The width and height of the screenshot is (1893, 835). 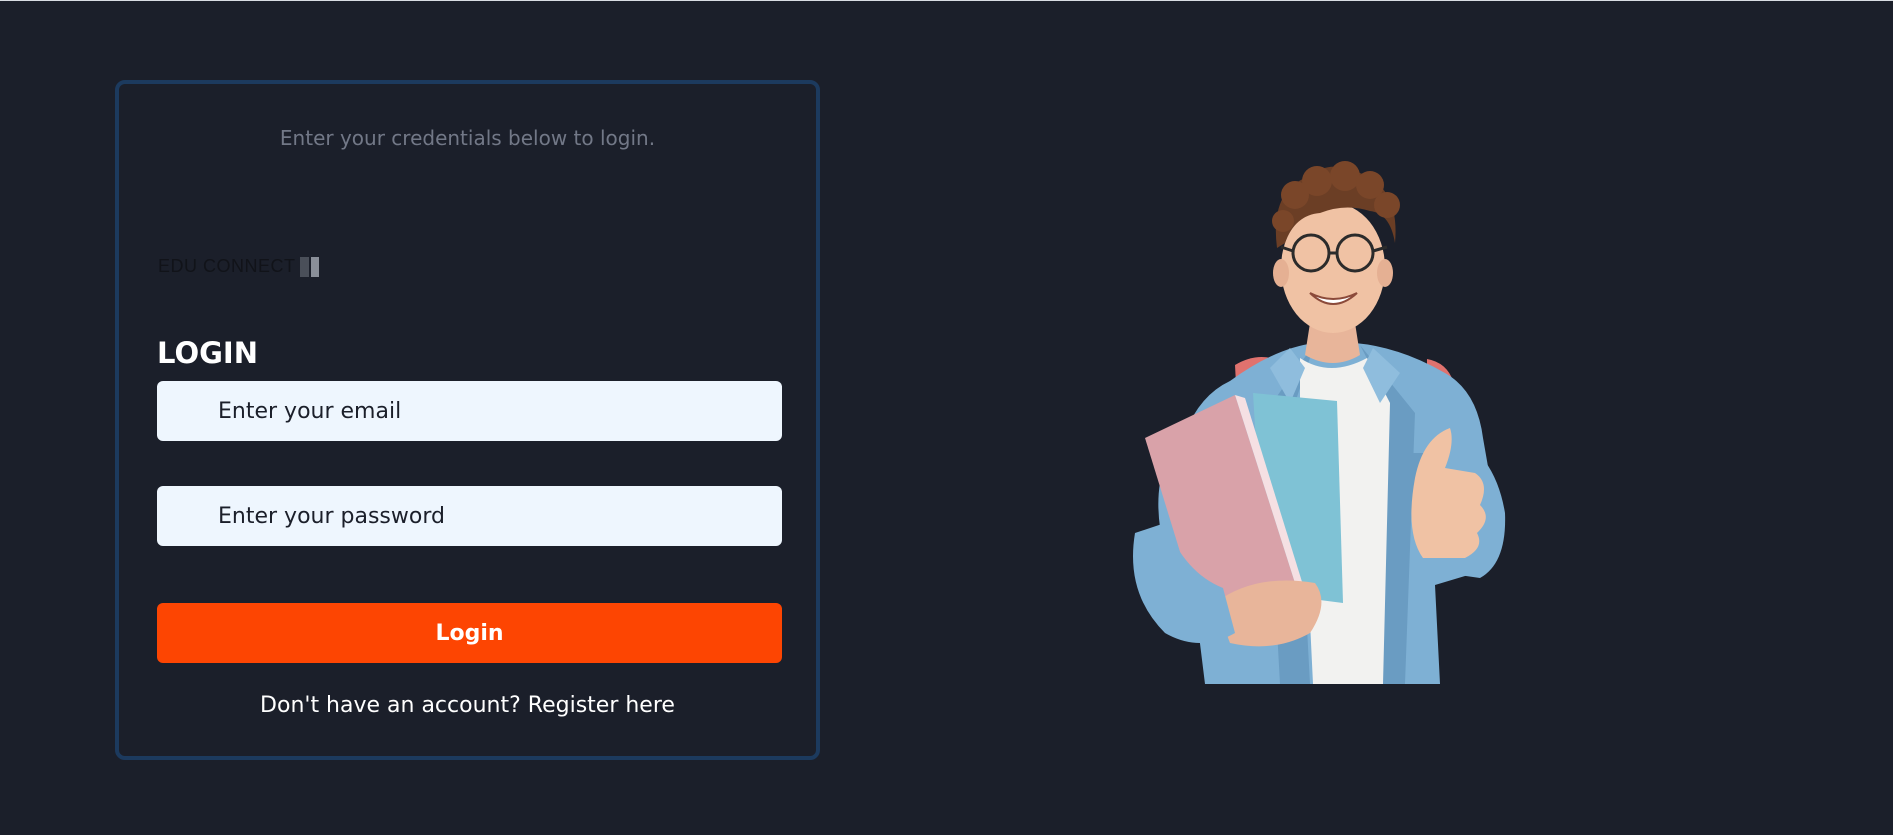 I want to click on login-subtitle: Enter your credentials below to login., so click(x=467, y=138).